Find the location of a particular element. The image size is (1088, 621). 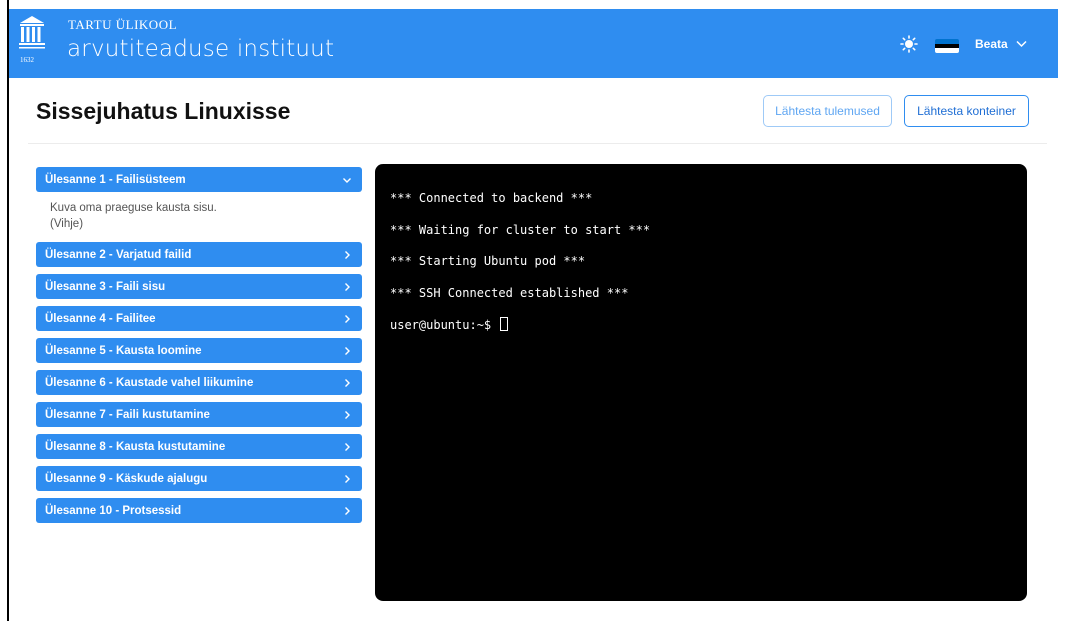

task-label: Ülesanne 5 - Kausta loomine is located at coordinates (123, 350).